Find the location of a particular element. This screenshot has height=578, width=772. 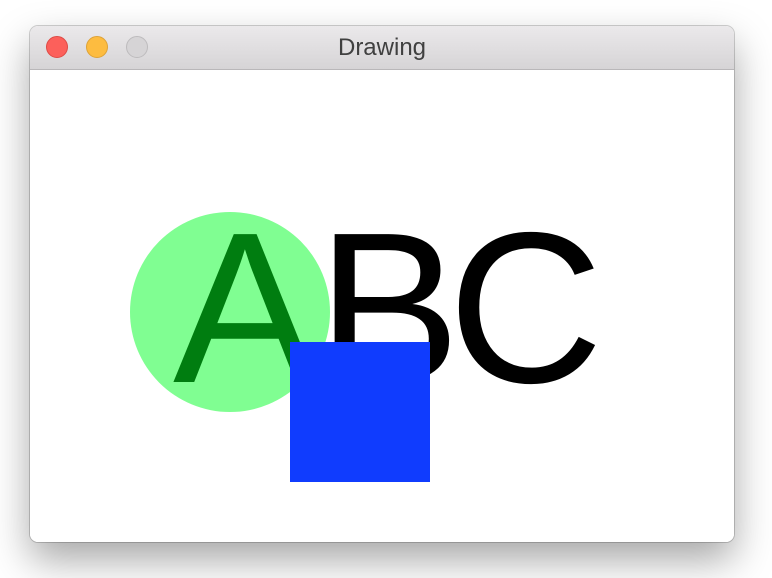

blue-square is located at coordinates (360, 412).